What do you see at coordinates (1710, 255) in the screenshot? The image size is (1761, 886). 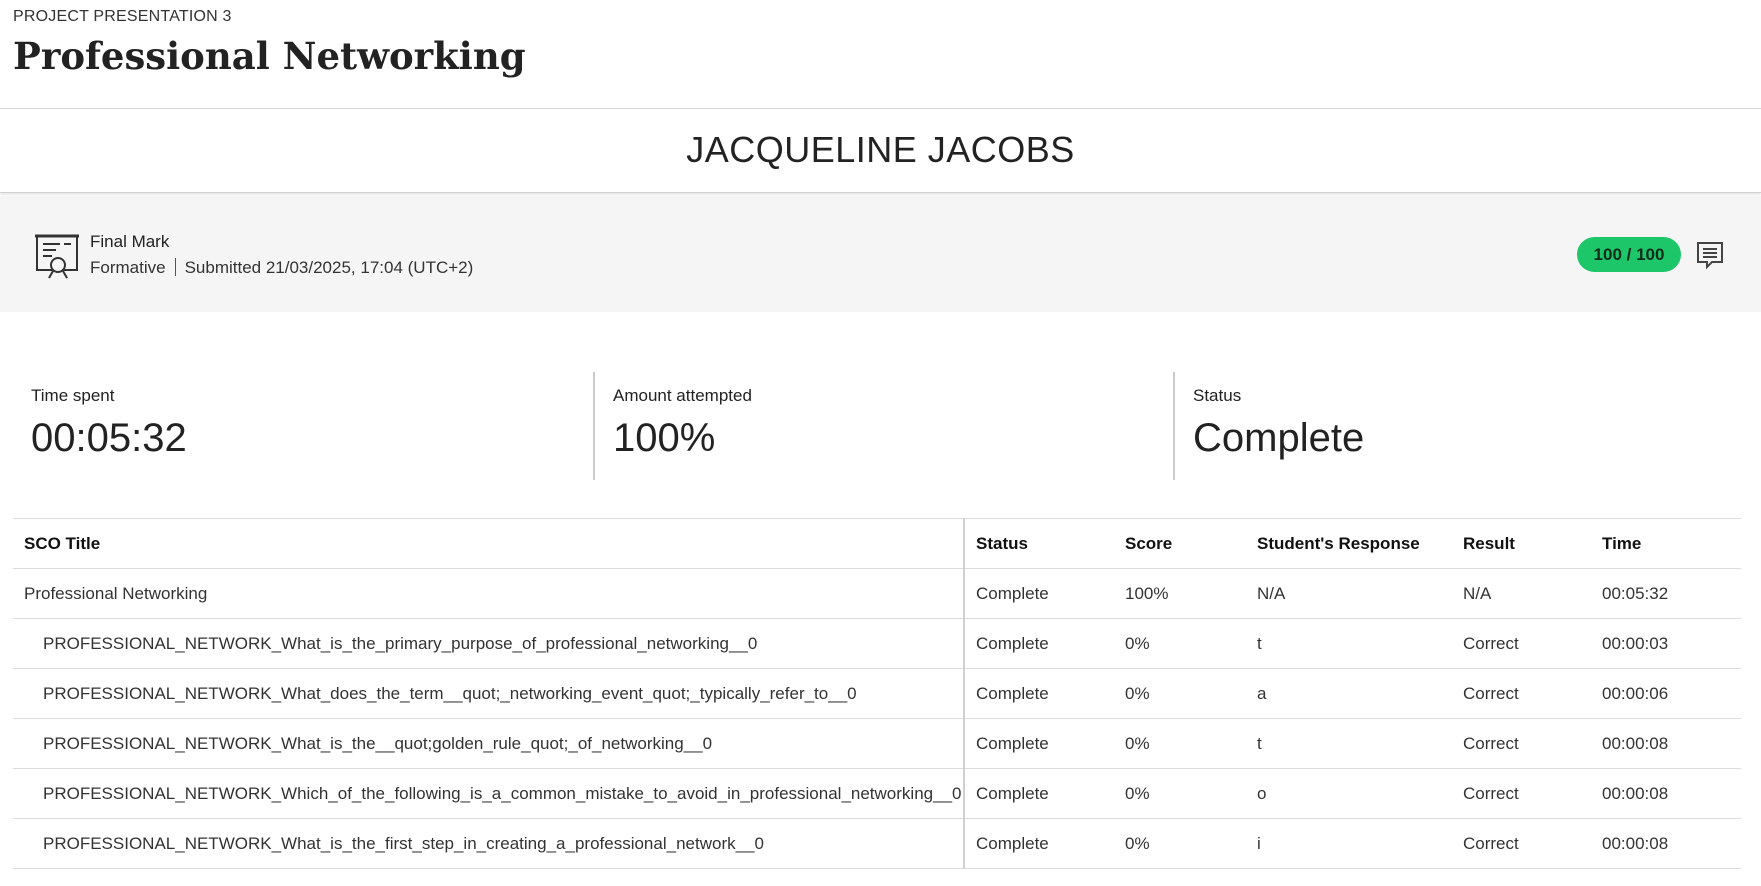 I see `comment-icon` at bounding box center [1710, 255].